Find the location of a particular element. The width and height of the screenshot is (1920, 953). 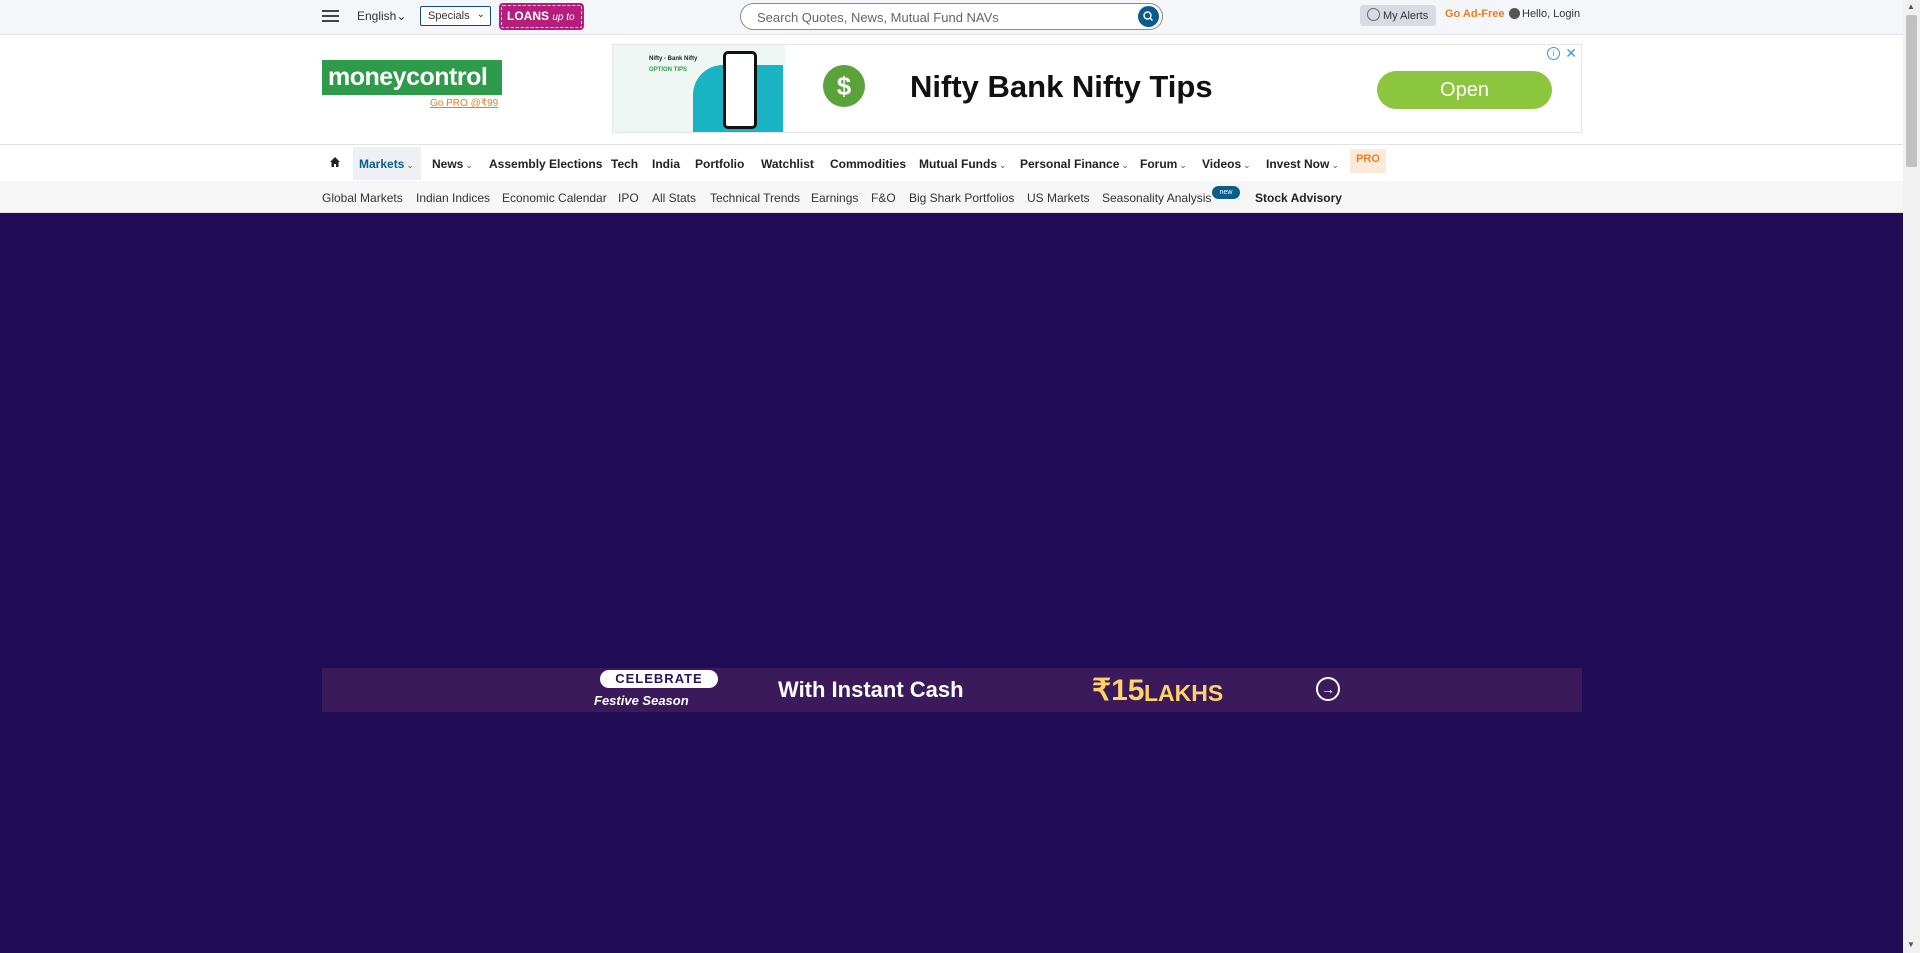

specials-dropdown: Specials ⌄ is located at coordinates (455, 16).